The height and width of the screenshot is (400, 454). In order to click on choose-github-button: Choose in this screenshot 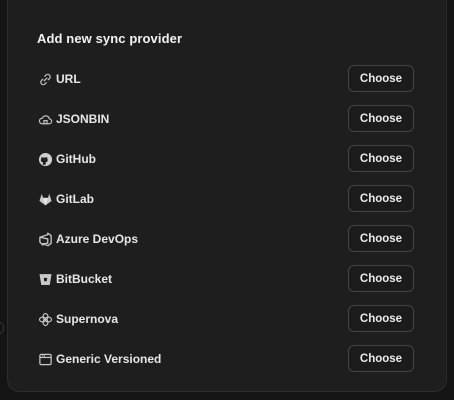, I will do `click(381, 158)`.